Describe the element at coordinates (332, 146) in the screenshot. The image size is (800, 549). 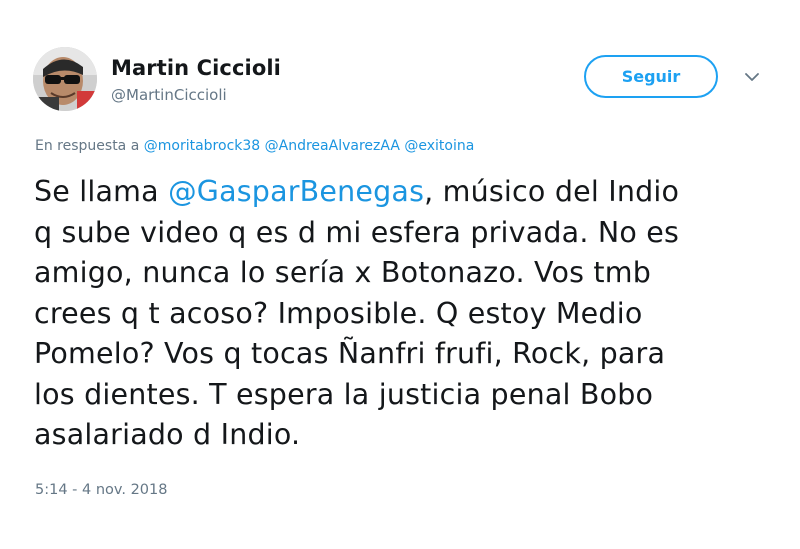
I see `reply-mention-link: @AndreaAlvarezAA` at that location.